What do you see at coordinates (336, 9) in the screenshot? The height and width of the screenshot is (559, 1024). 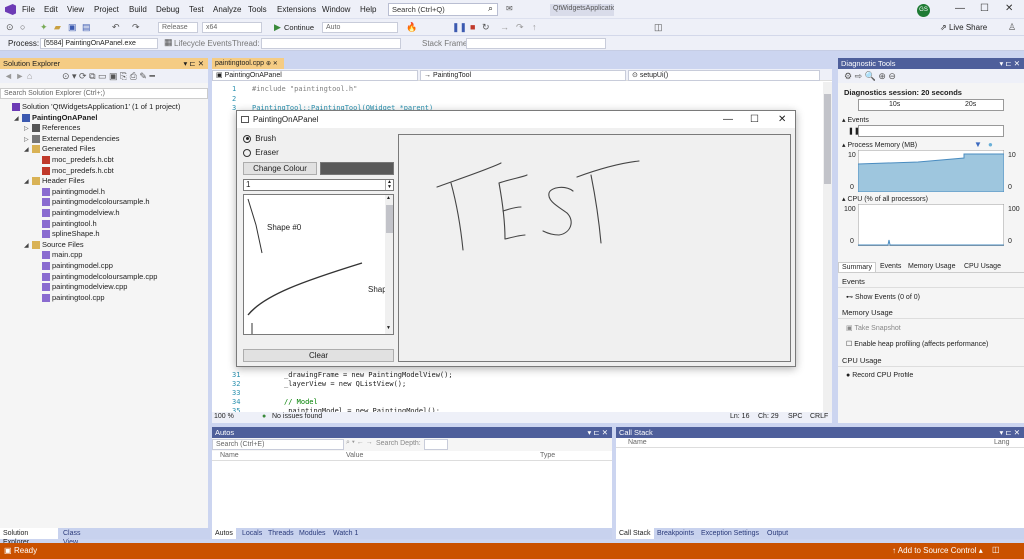 I see `menu-window: Window` at bounding box center [336, 9].